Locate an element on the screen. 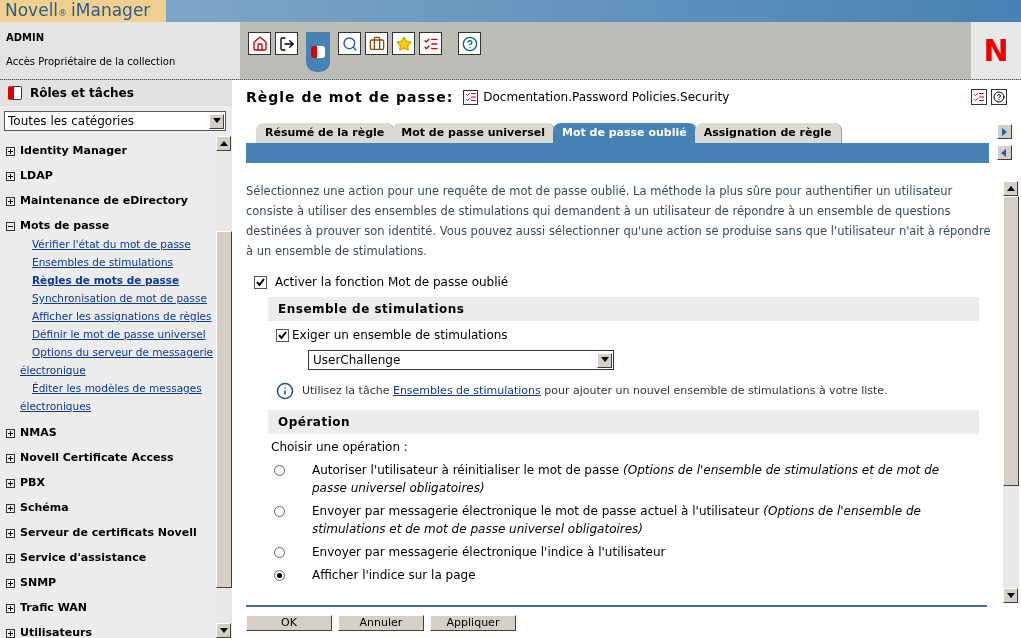 Image resolution: width=1021 pixels, height=638 pixels. task-link: Définir le mot de passe universel is located at coordinates (118, 334).